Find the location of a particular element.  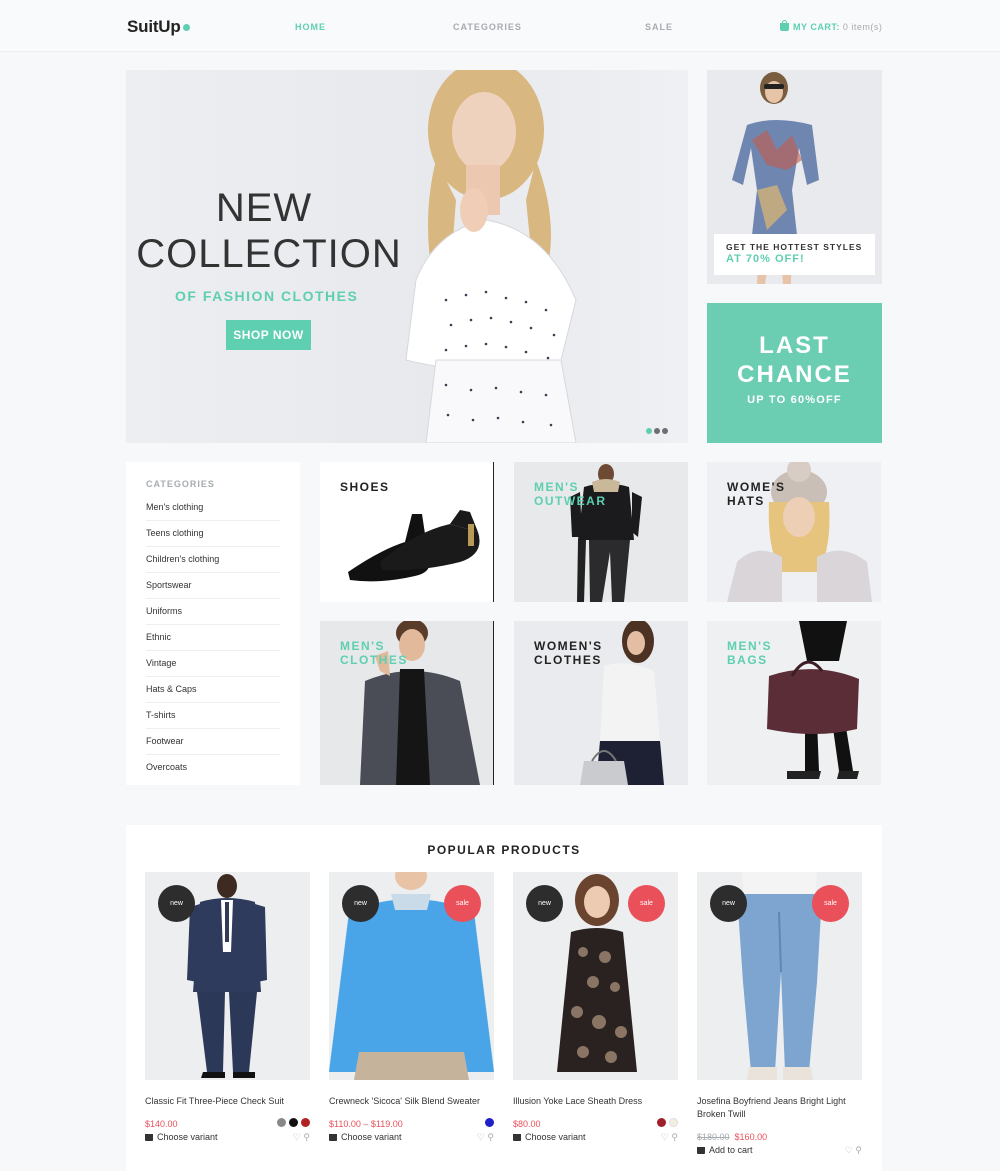

category-item: Men's clothing is located at coordinates (213, 508).